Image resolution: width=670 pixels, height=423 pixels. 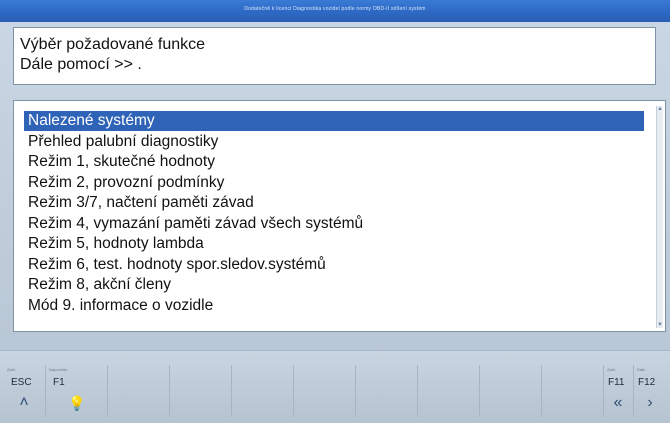 What do you see at coordinates (334, 162) in the screenshot?
I see `list-item: Režim 1, skutečné hodnoty` at bounding box center [334, 162].